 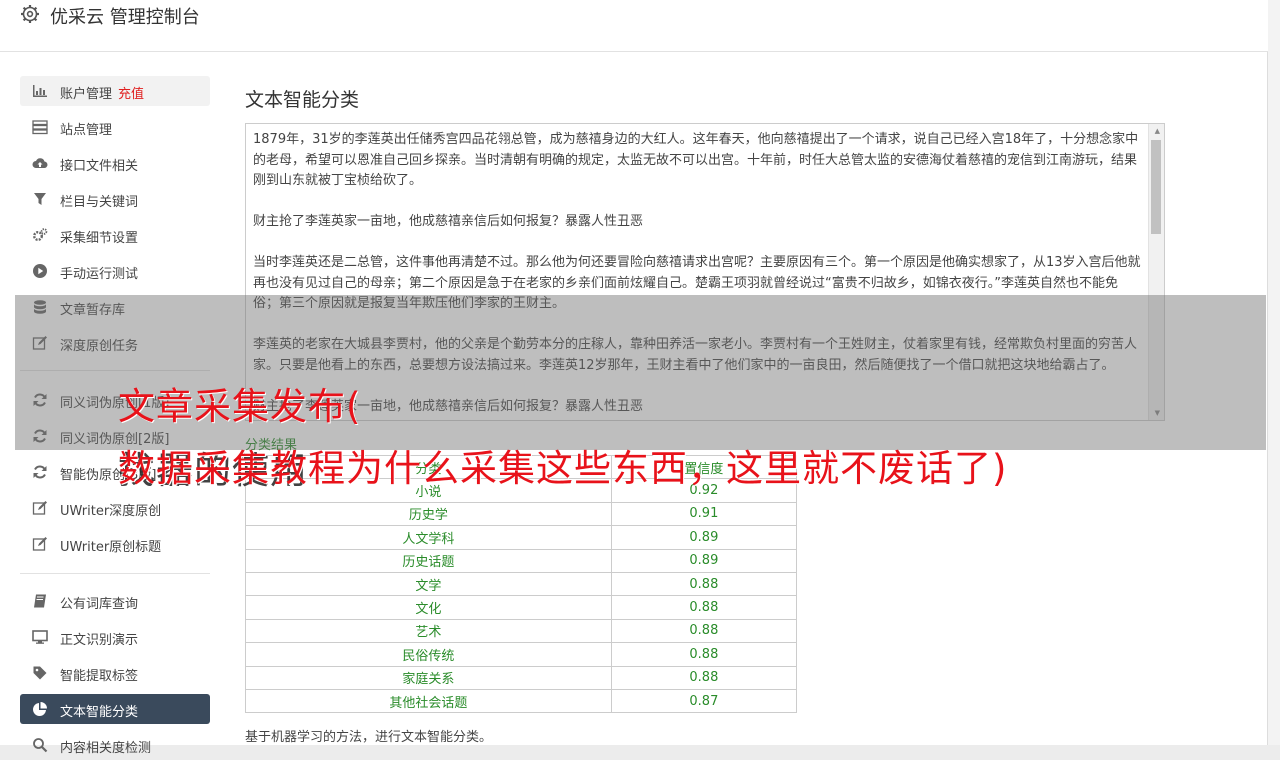 What do you see at coordinates (40, 637) in the screenshot?
I see `monitor-icon` at bounding box center [40, 637].